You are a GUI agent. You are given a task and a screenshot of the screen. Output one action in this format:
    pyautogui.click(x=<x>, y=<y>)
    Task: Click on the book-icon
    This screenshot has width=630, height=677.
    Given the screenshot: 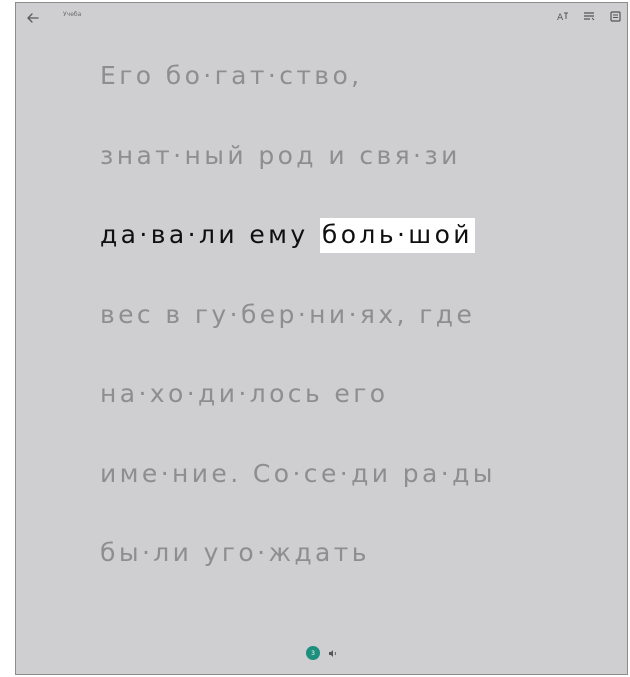 What is the action you would take?
    pyautogui.click(x=615, y=16)
    